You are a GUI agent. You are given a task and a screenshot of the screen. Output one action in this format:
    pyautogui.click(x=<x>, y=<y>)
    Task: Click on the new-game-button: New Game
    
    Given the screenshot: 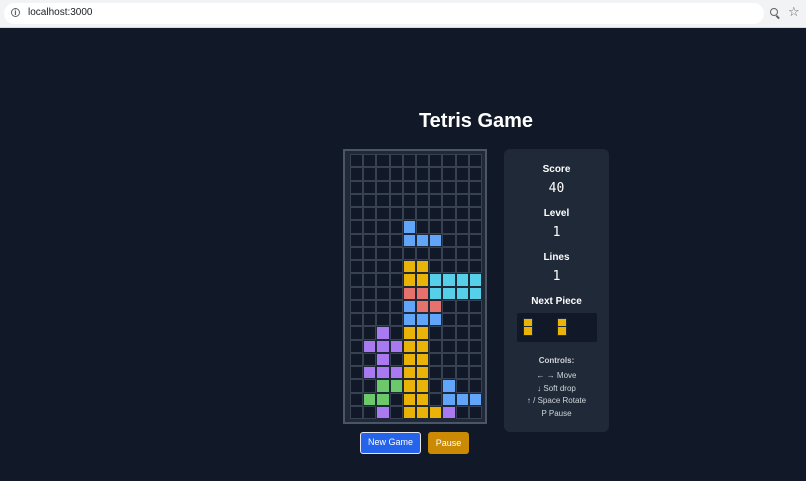 What is the action you would take?
    pyautogui.click(x=390, y=443)
    